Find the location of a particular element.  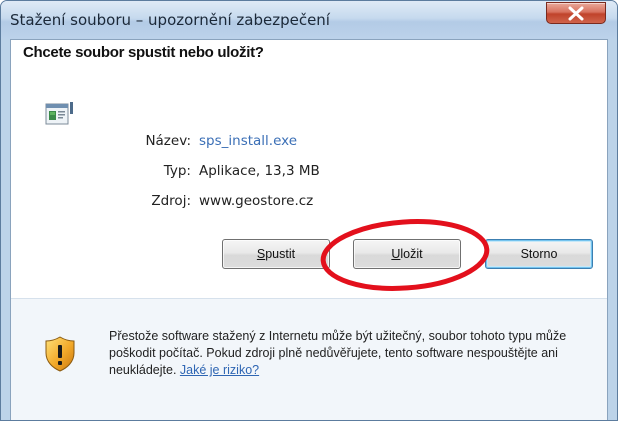

file-type-value: Aplikace, 13,3 MB is located at coordinates (259, 171).